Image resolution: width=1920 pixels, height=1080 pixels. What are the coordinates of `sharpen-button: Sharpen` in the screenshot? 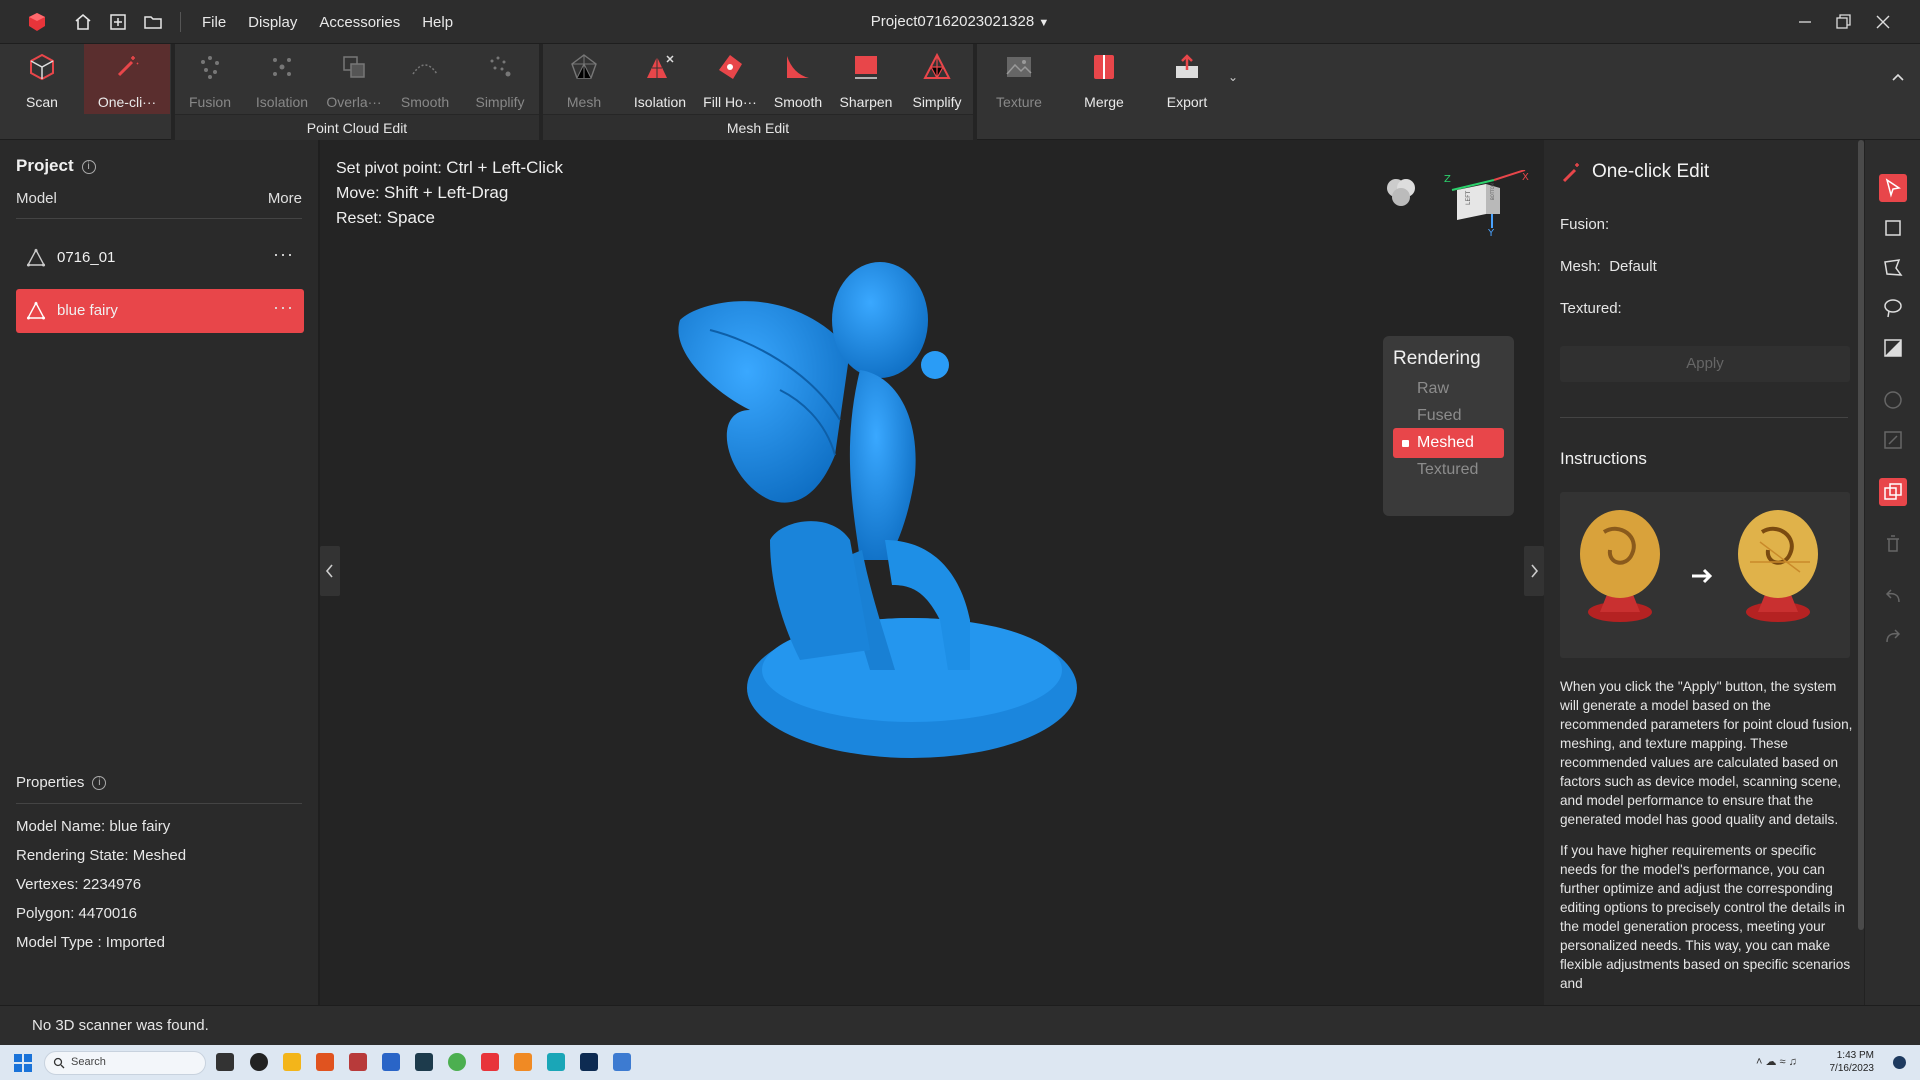 It's located at (866, 79).